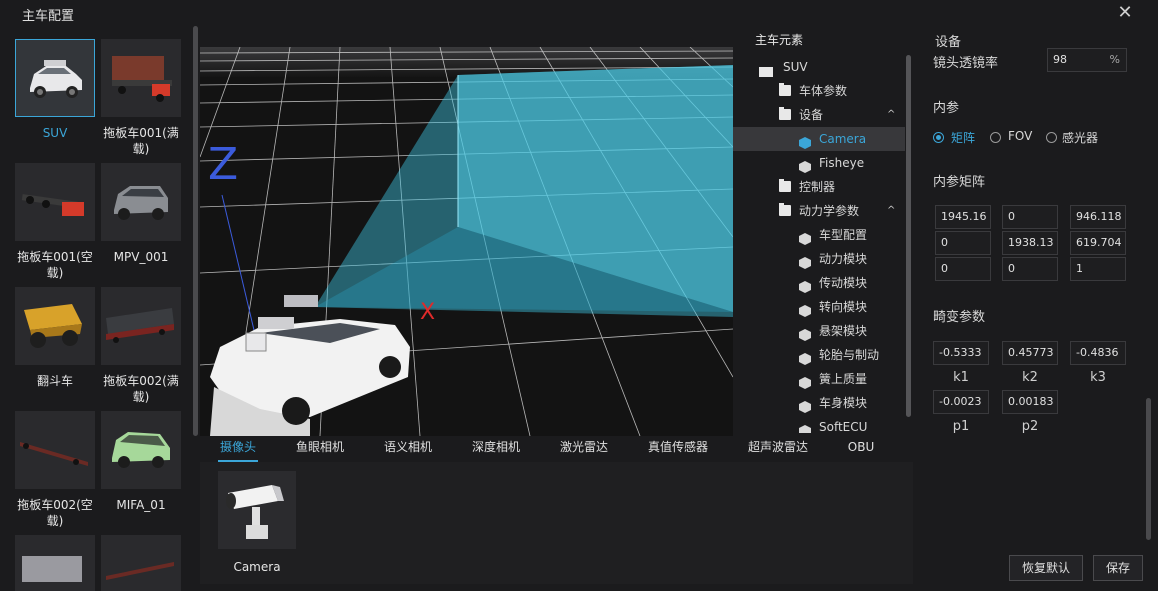 Image resolution: width=1158 pixels, height=591 pixels. I want to click on tree-item-body-module: 车身模块, so click(819, 403).